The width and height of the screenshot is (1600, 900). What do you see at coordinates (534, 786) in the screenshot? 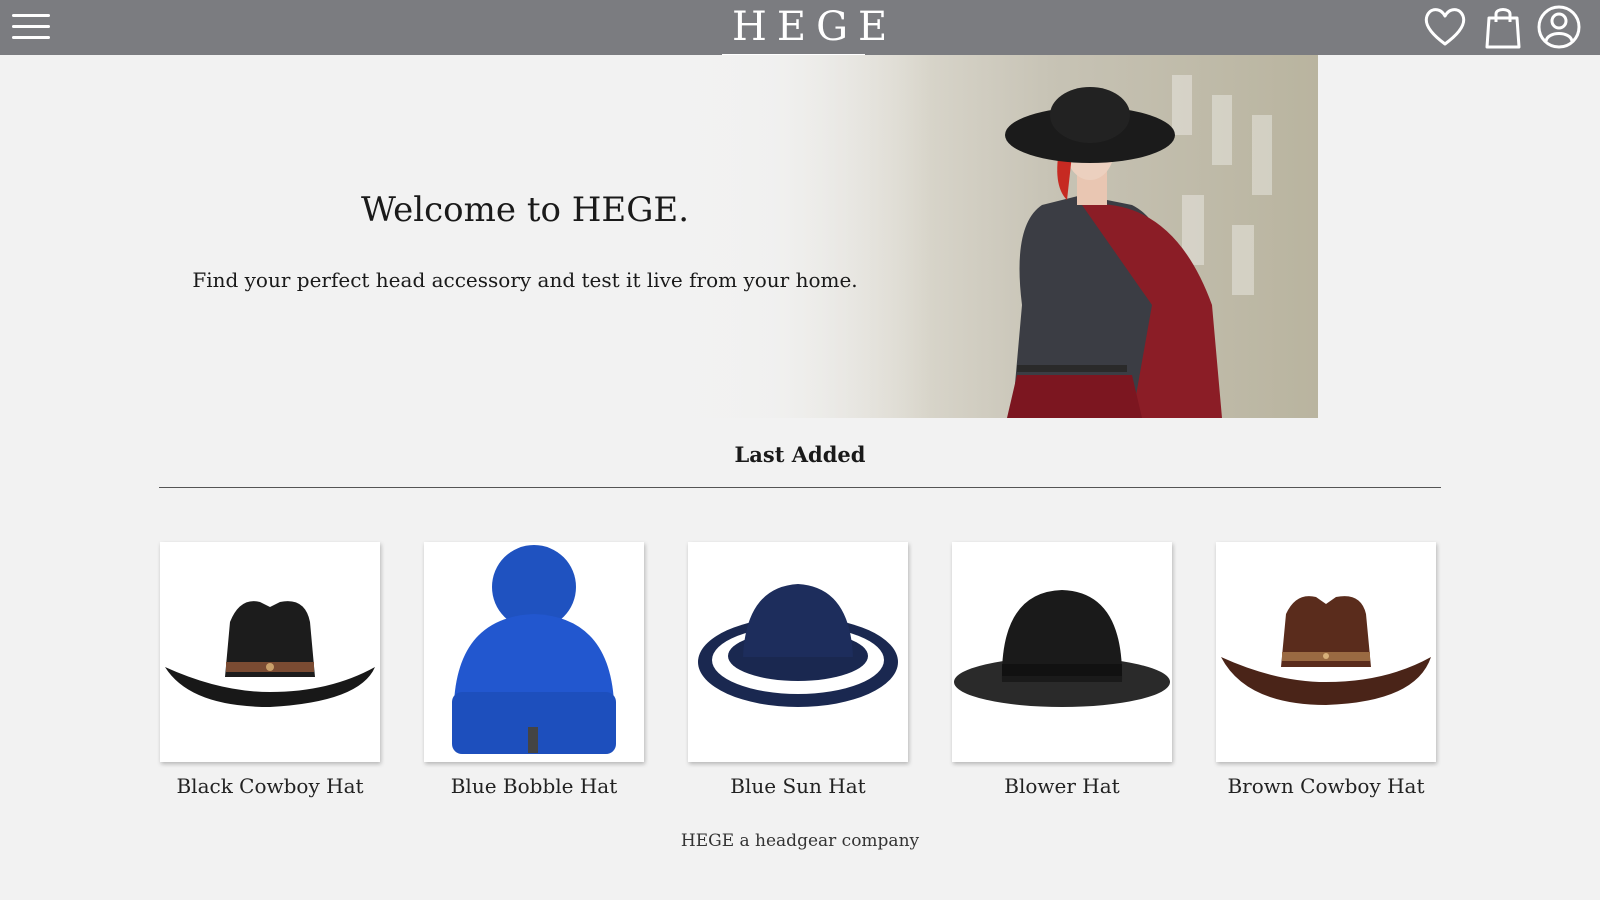
I see `product-name: Blue Bobble Hat` at bounding box center [534, 786].